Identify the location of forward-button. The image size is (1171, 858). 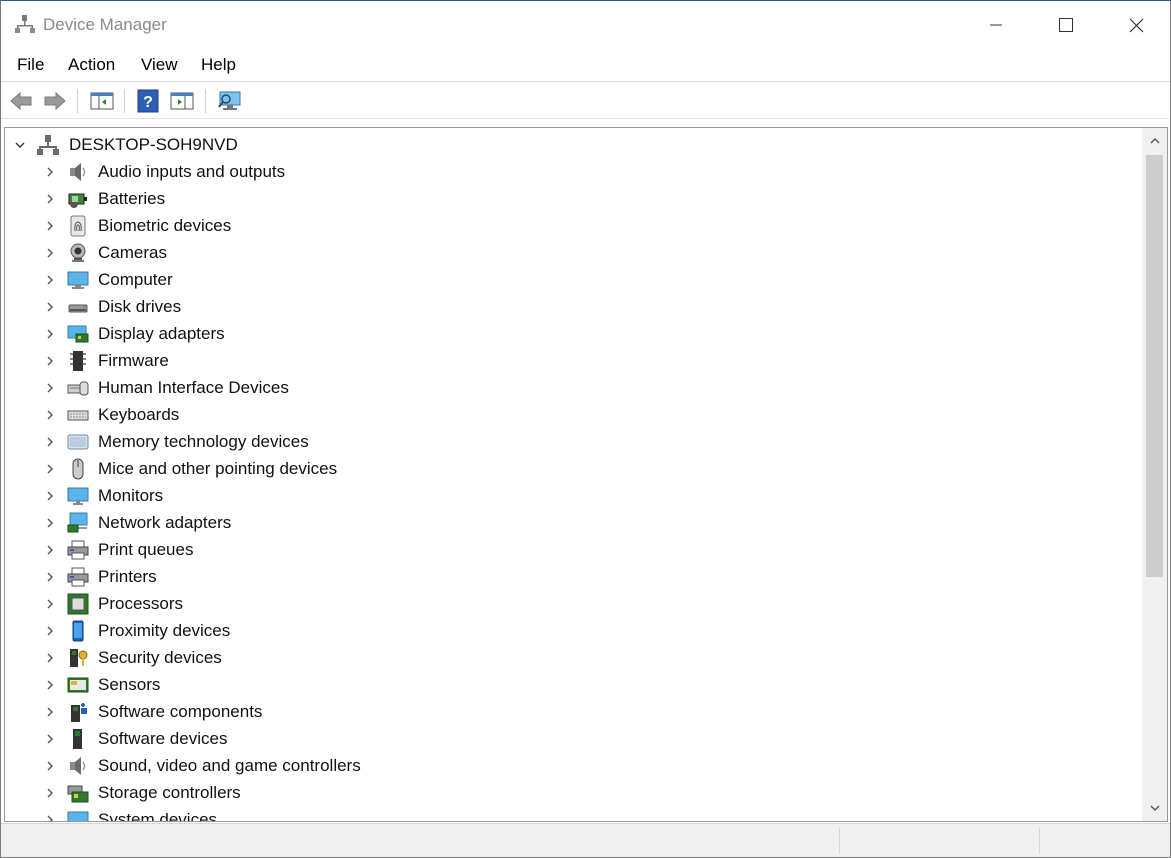
(55, 101).